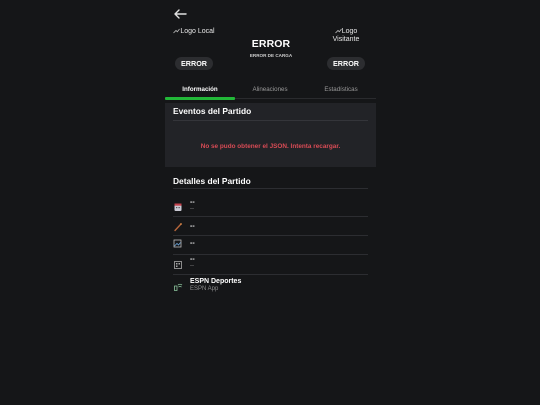 The height and width of the screenshot is (405, 540). I want to click on stadium-icon, so click(178, 265).